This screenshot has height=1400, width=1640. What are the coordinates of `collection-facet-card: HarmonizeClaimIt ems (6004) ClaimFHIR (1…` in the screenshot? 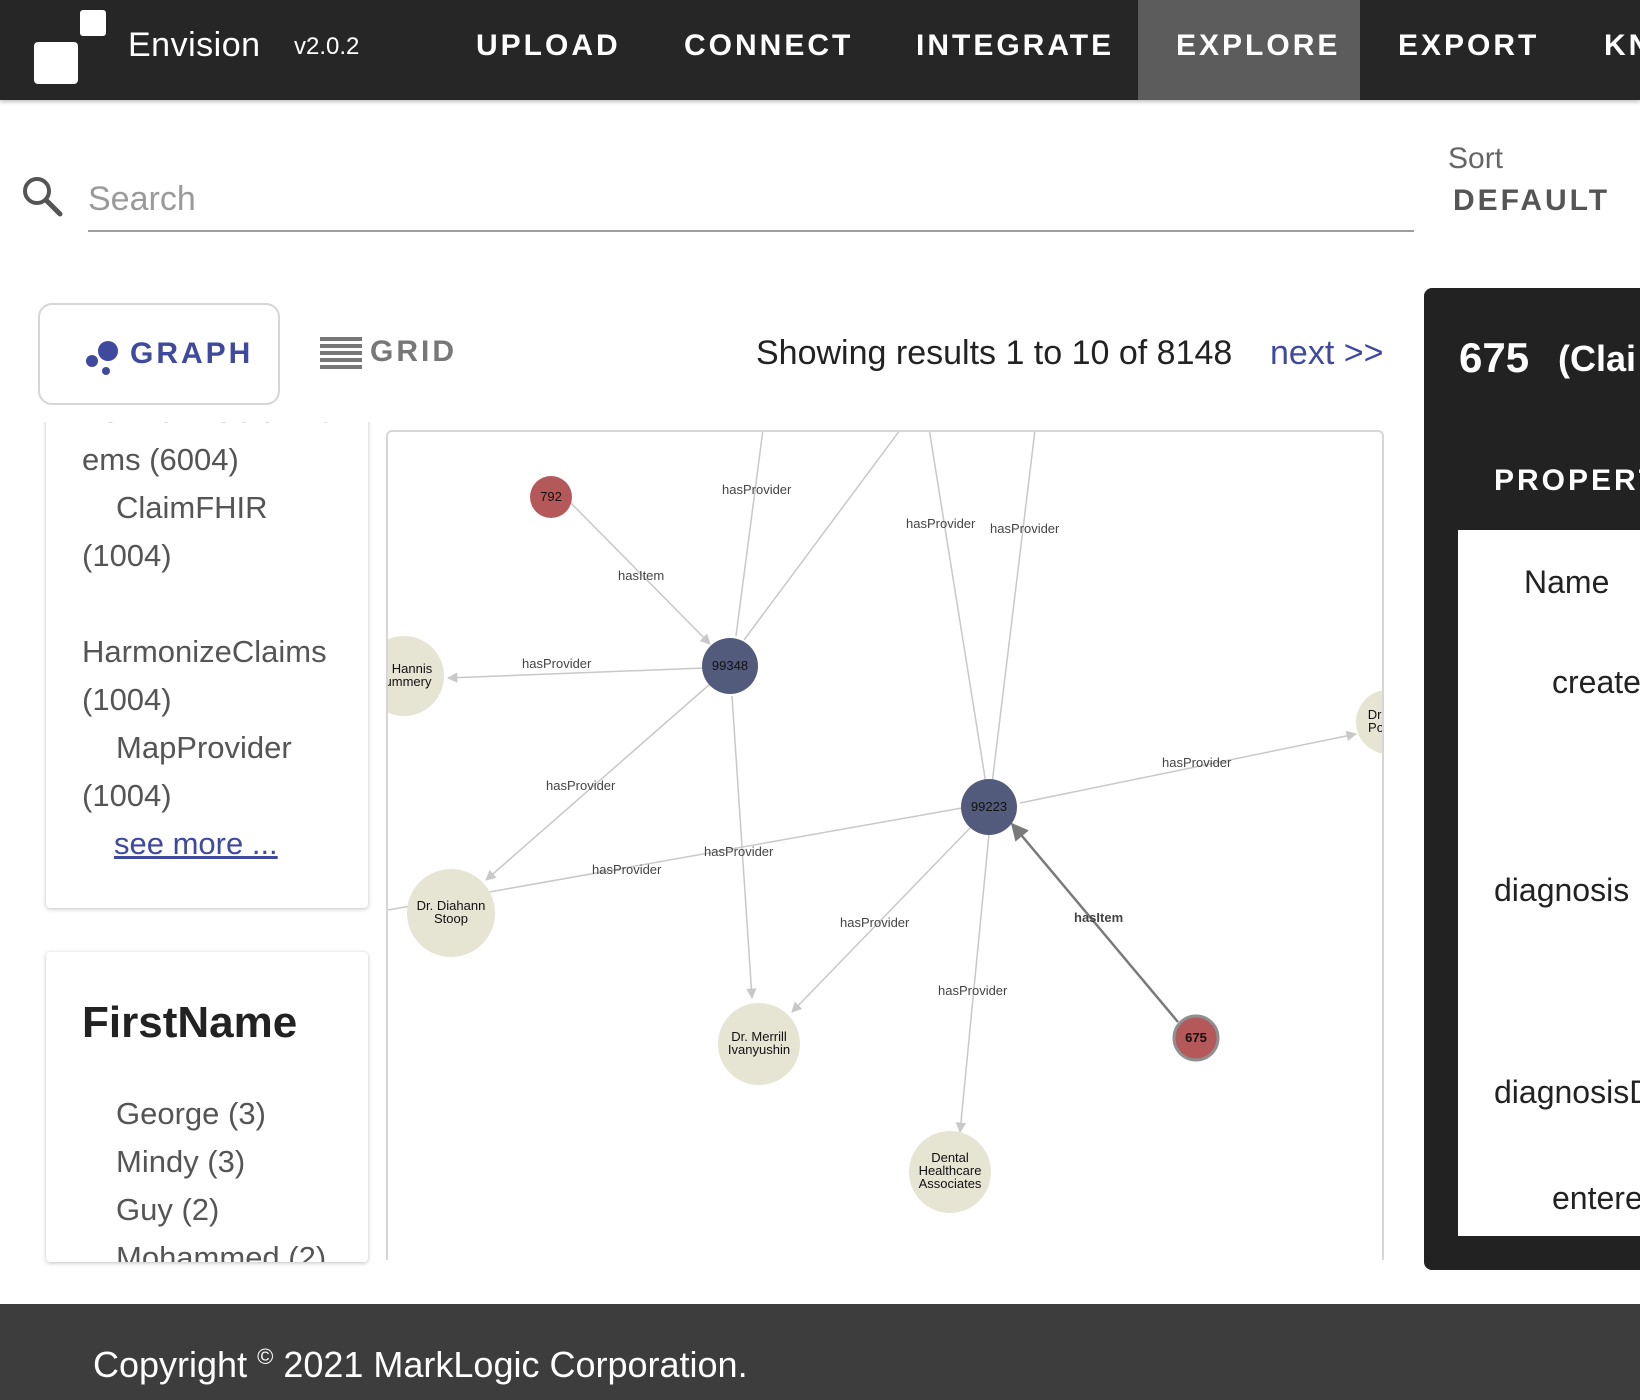 It's located at (207, 665).